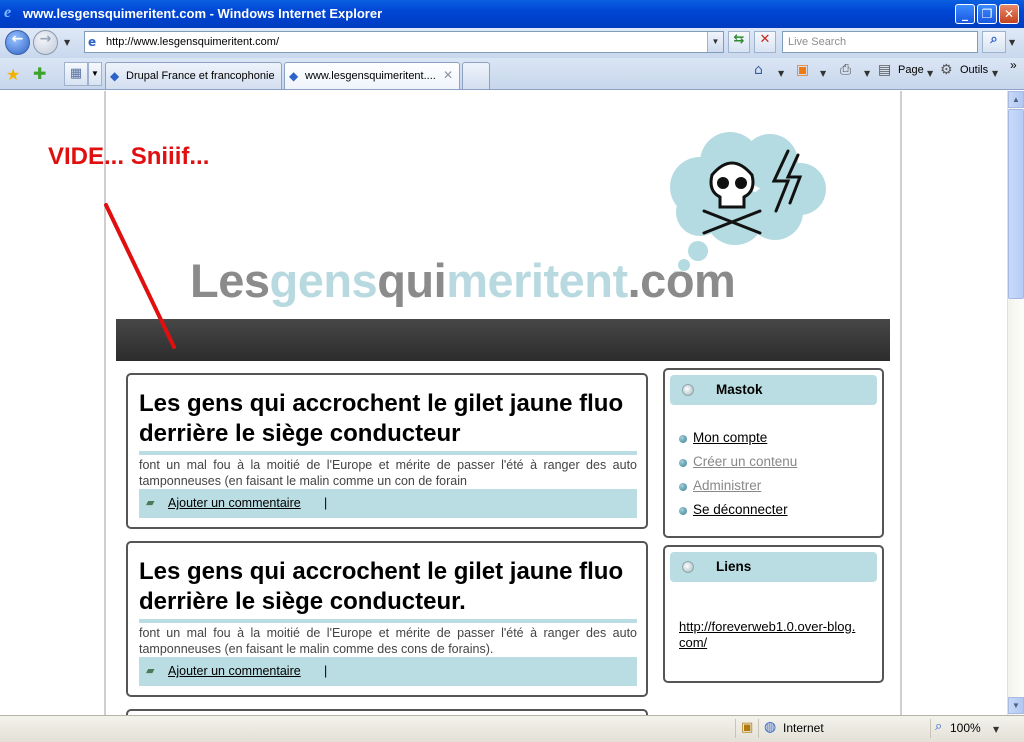  I want to click on tab-list-dropdown: ▼, so click(95, 74).